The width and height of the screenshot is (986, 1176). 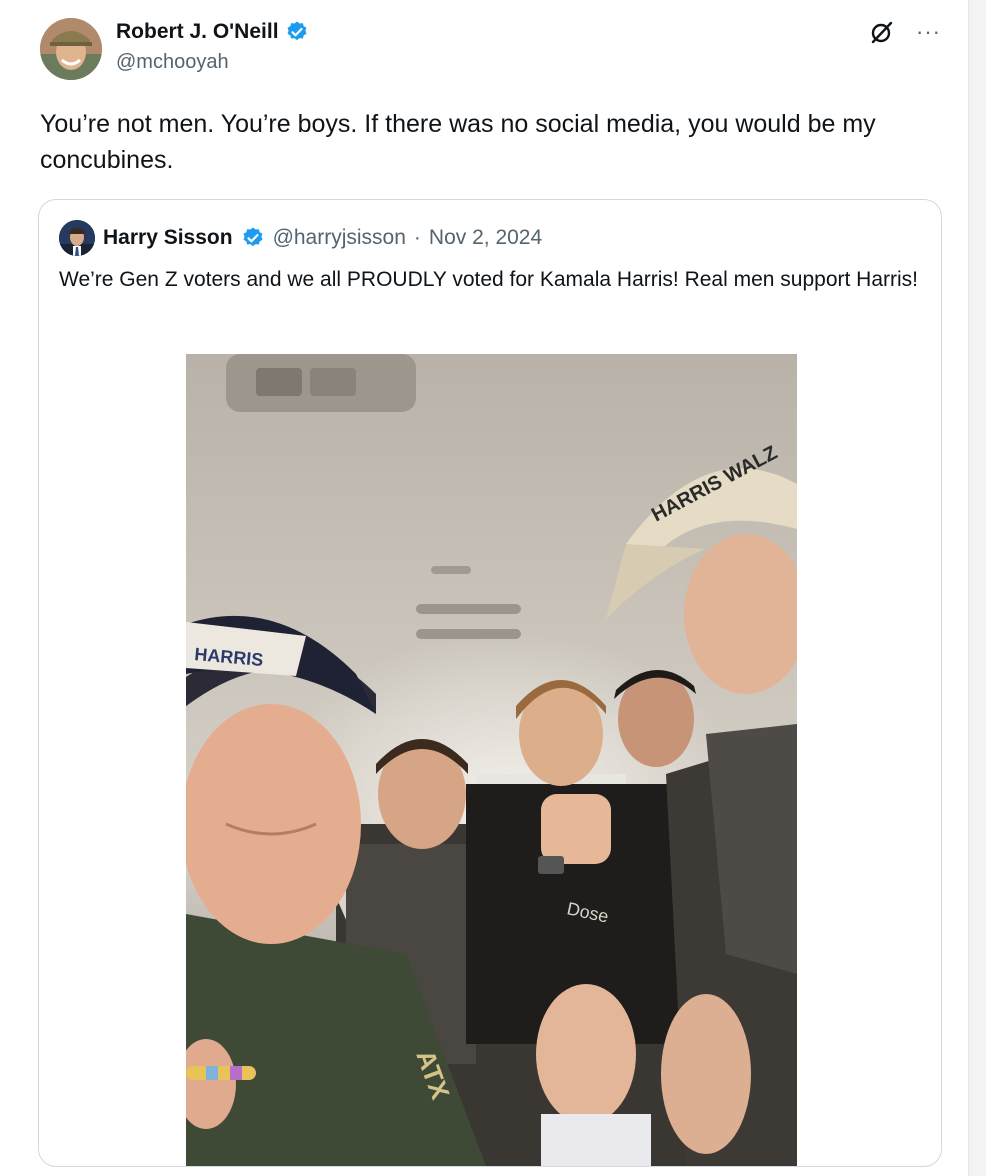 What do you see at coordinates (212, 62) in the screenshot?
I see `author-handle: @mchooyah` at bounding box center [212, 62].